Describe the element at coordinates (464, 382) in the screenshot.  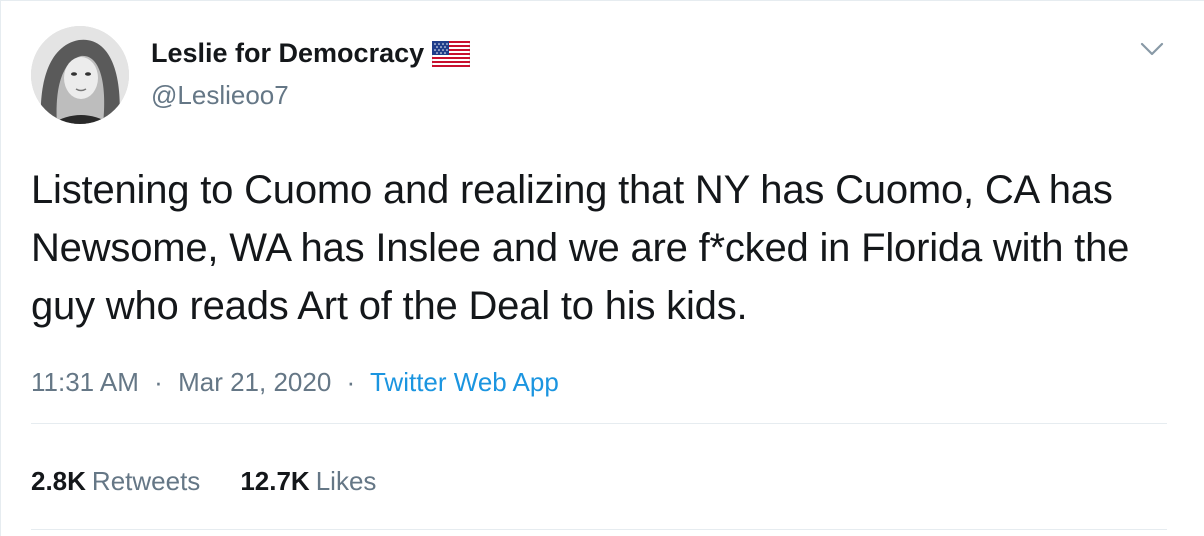
I see `tweet-source-link: Twitter Web App` at that location.